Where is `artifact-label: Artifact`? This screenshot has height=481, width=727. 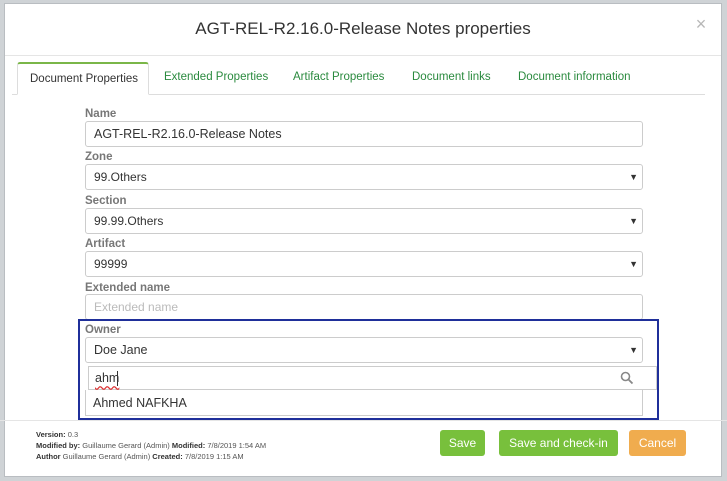
artifact-label: Artifact is located at coordinates (105, 244).